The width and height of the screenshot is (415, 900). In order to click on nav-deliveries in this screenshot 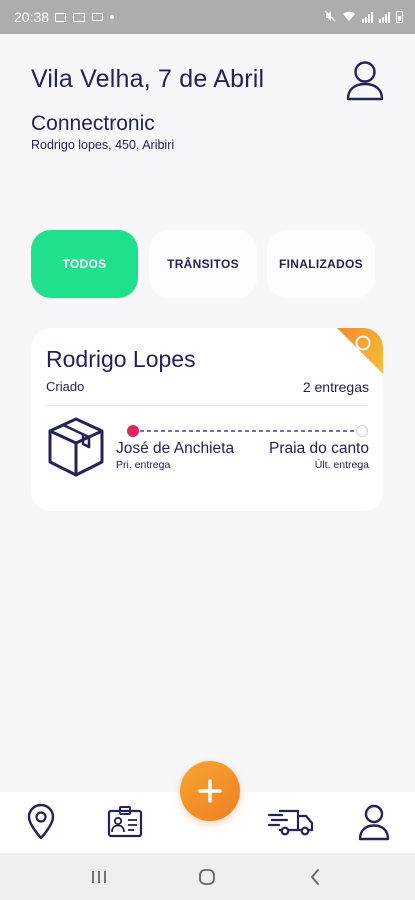, I will do `click(291, 822)`.